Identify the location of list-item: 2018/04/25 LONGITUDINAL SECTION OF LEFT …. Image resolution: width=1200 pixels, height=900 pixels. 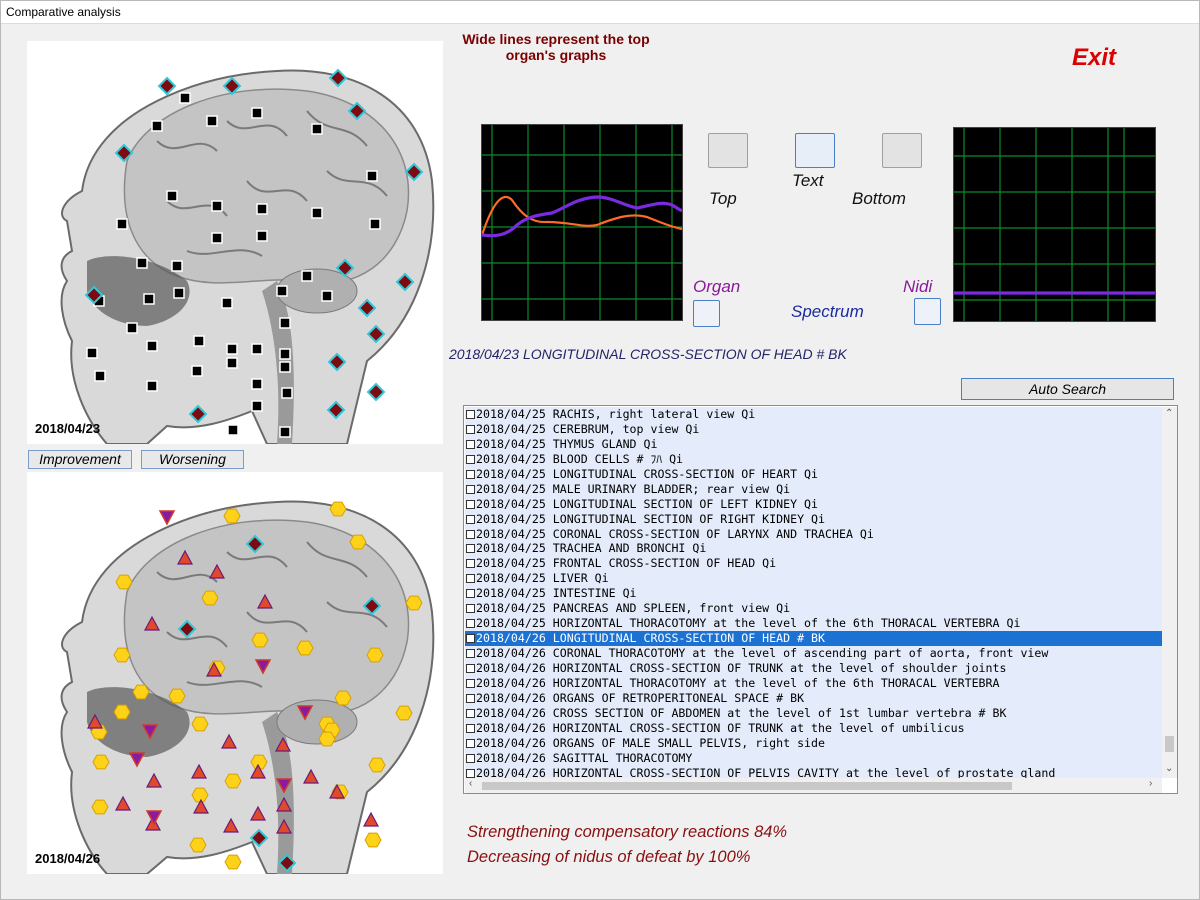
(813, 504).